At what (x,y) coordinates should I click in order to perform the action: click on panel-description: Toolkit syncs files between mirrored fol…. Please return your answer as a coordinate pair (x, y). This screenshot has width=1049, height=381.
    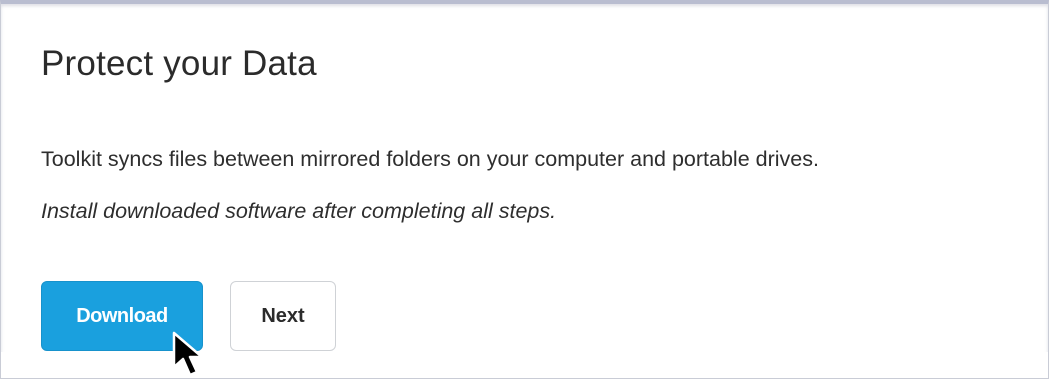
    Looking at the image, I should click on (430, 159).